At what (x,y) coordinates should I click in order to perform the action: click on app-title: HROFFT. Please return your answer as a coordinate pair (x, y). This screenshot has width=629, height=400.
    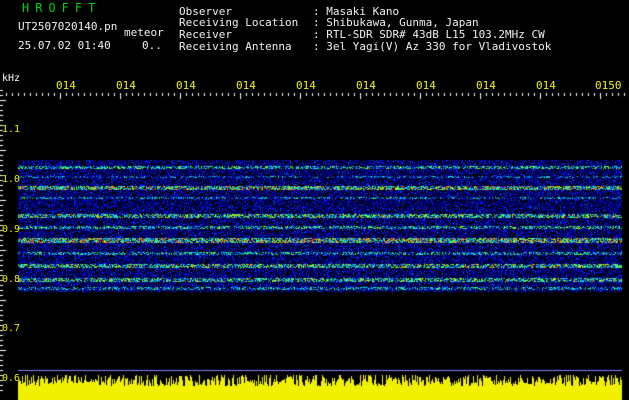
    Looking at the image, I should click on (62, 8).